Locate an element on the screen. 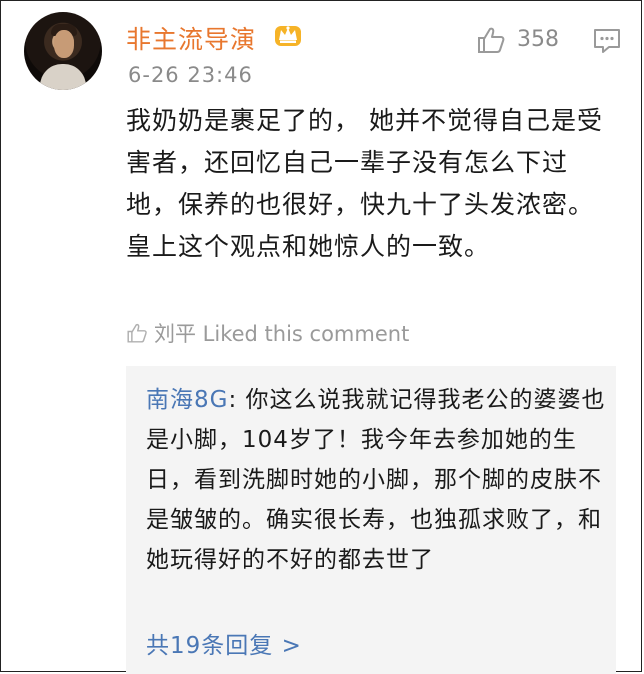  more-replies-link: 共19条回复 > is located at coordinates (224, 643).